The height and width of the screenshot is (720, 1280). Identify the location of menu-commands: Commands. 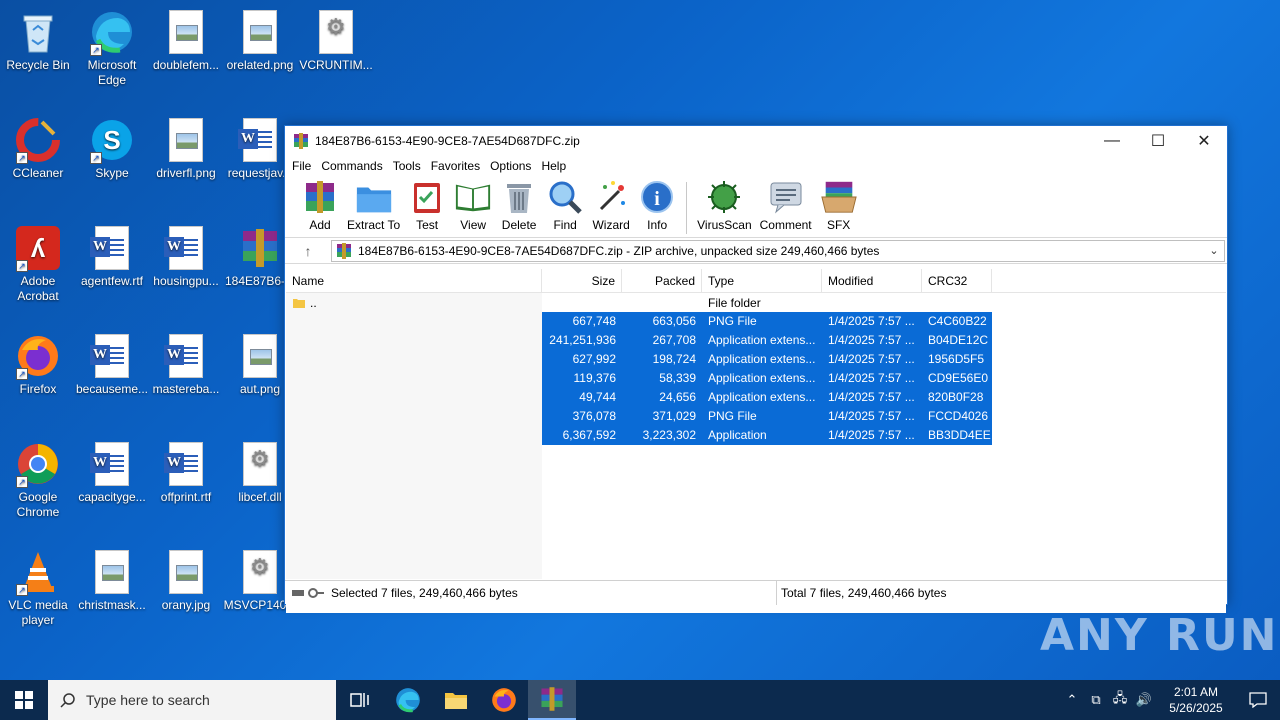
(351, 166).